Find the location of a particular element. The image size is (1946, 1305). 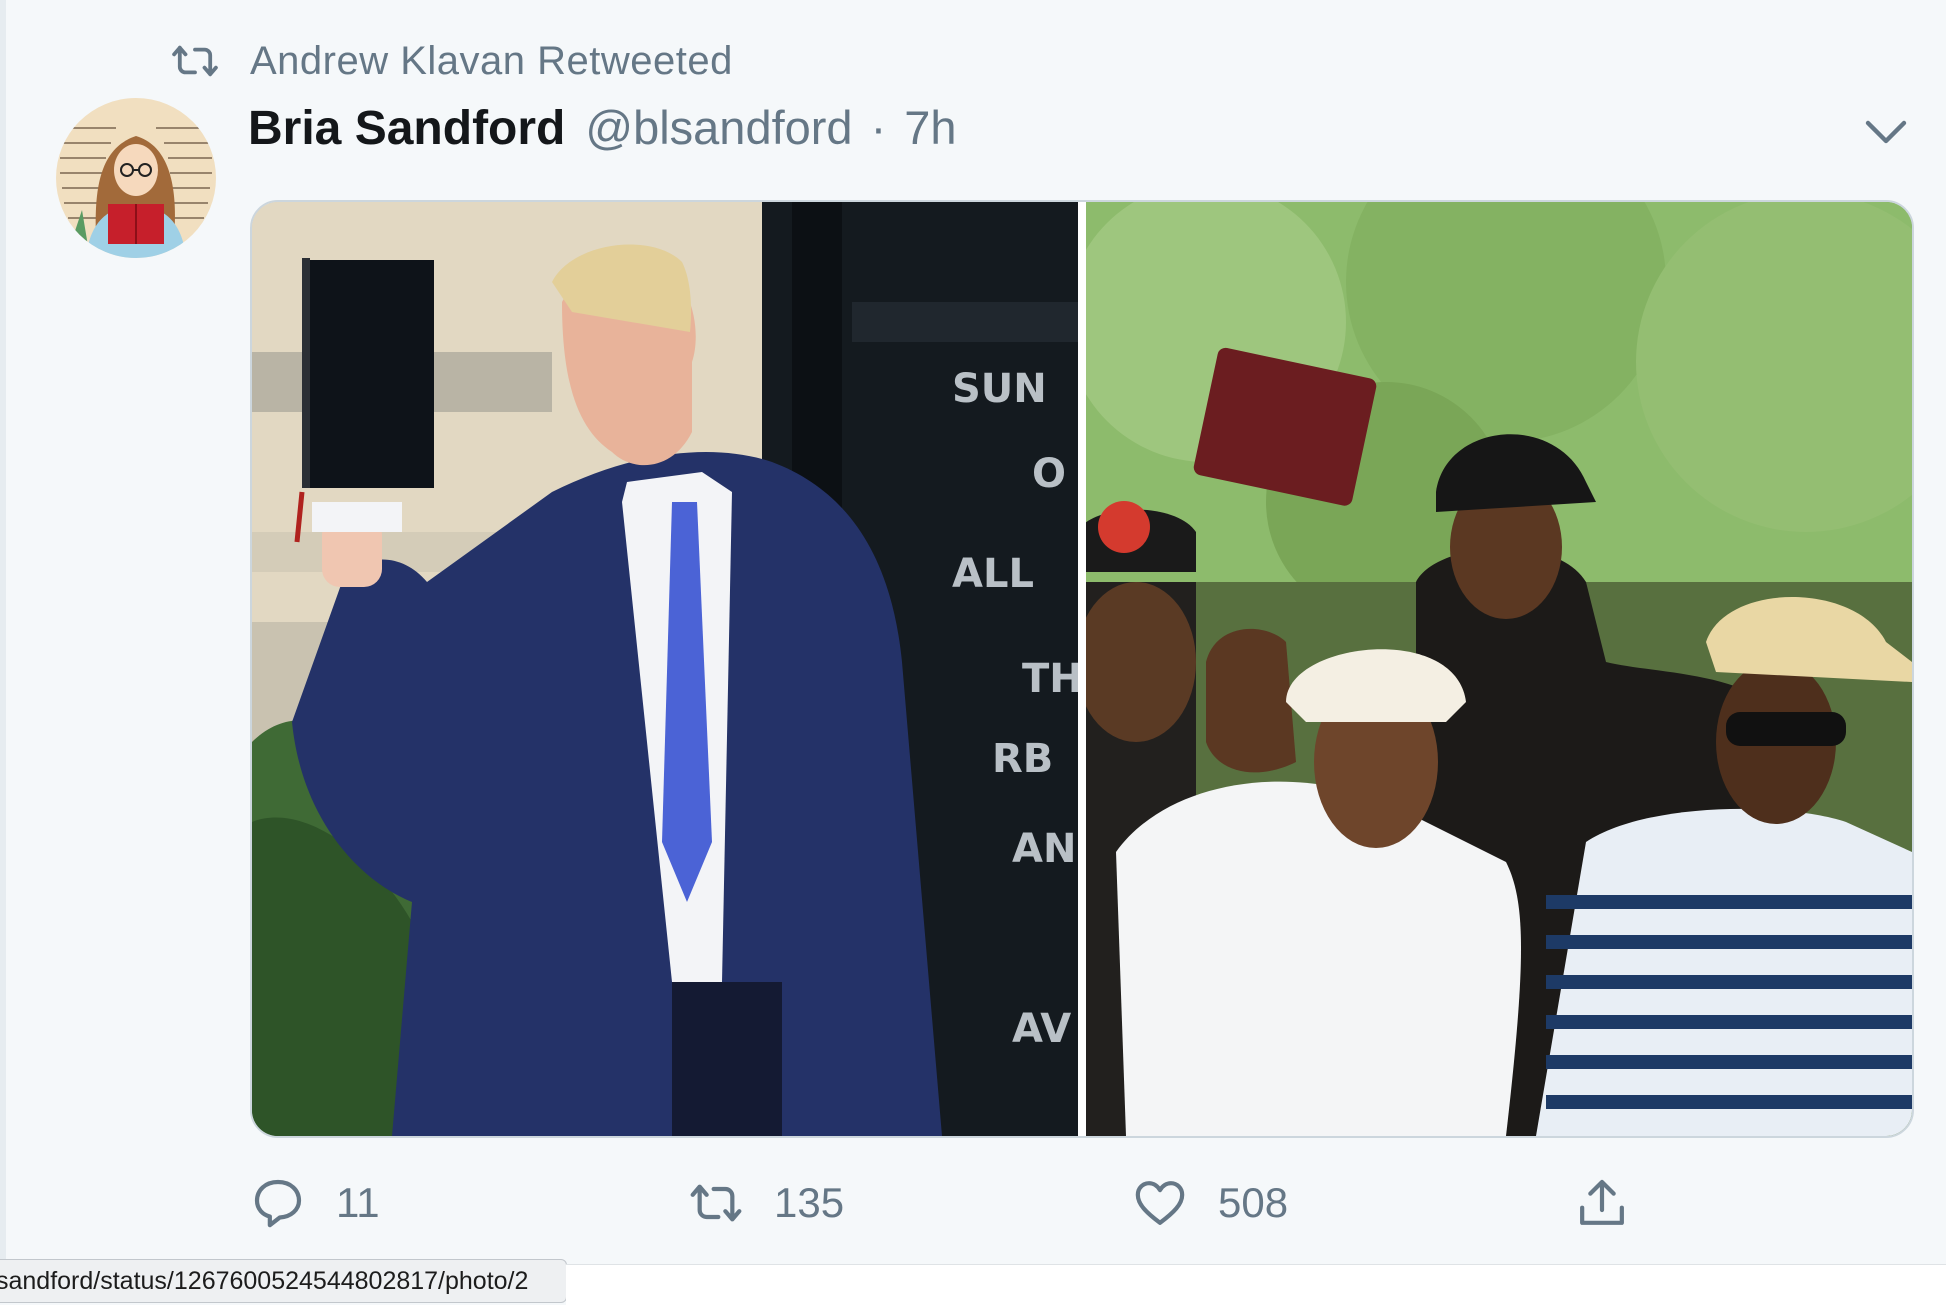

reply-count: 11 is located at coordinates (358, 1202).